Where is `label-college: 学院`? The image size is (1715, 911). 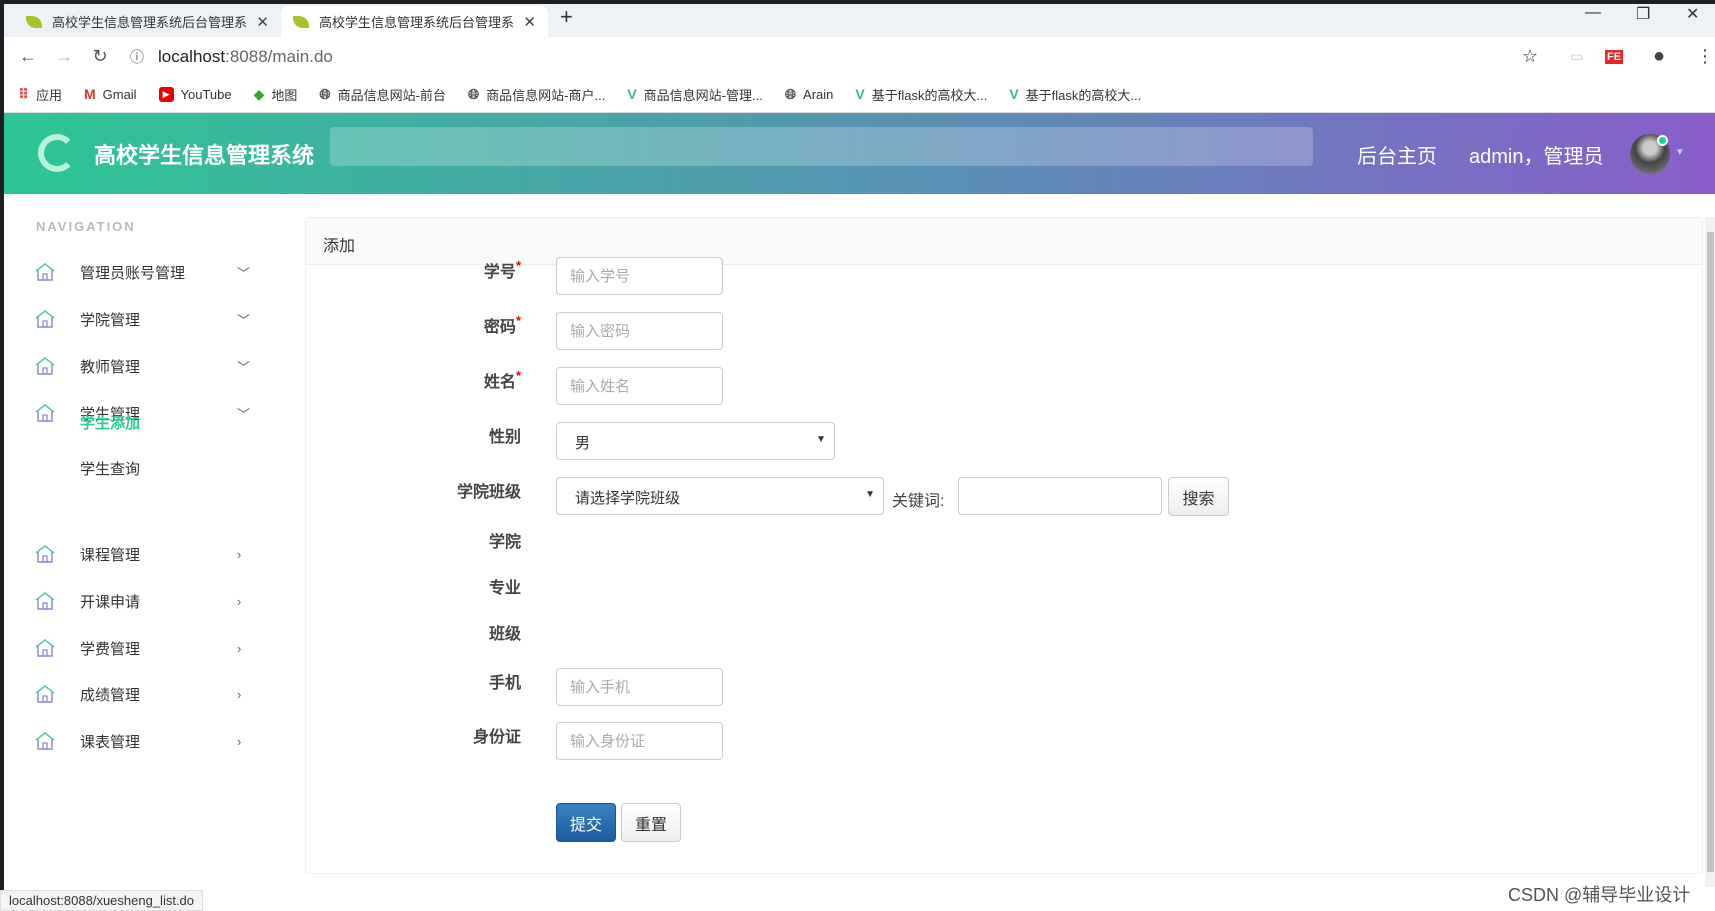
label-college: 学院 is located at coordinates (504, 542).